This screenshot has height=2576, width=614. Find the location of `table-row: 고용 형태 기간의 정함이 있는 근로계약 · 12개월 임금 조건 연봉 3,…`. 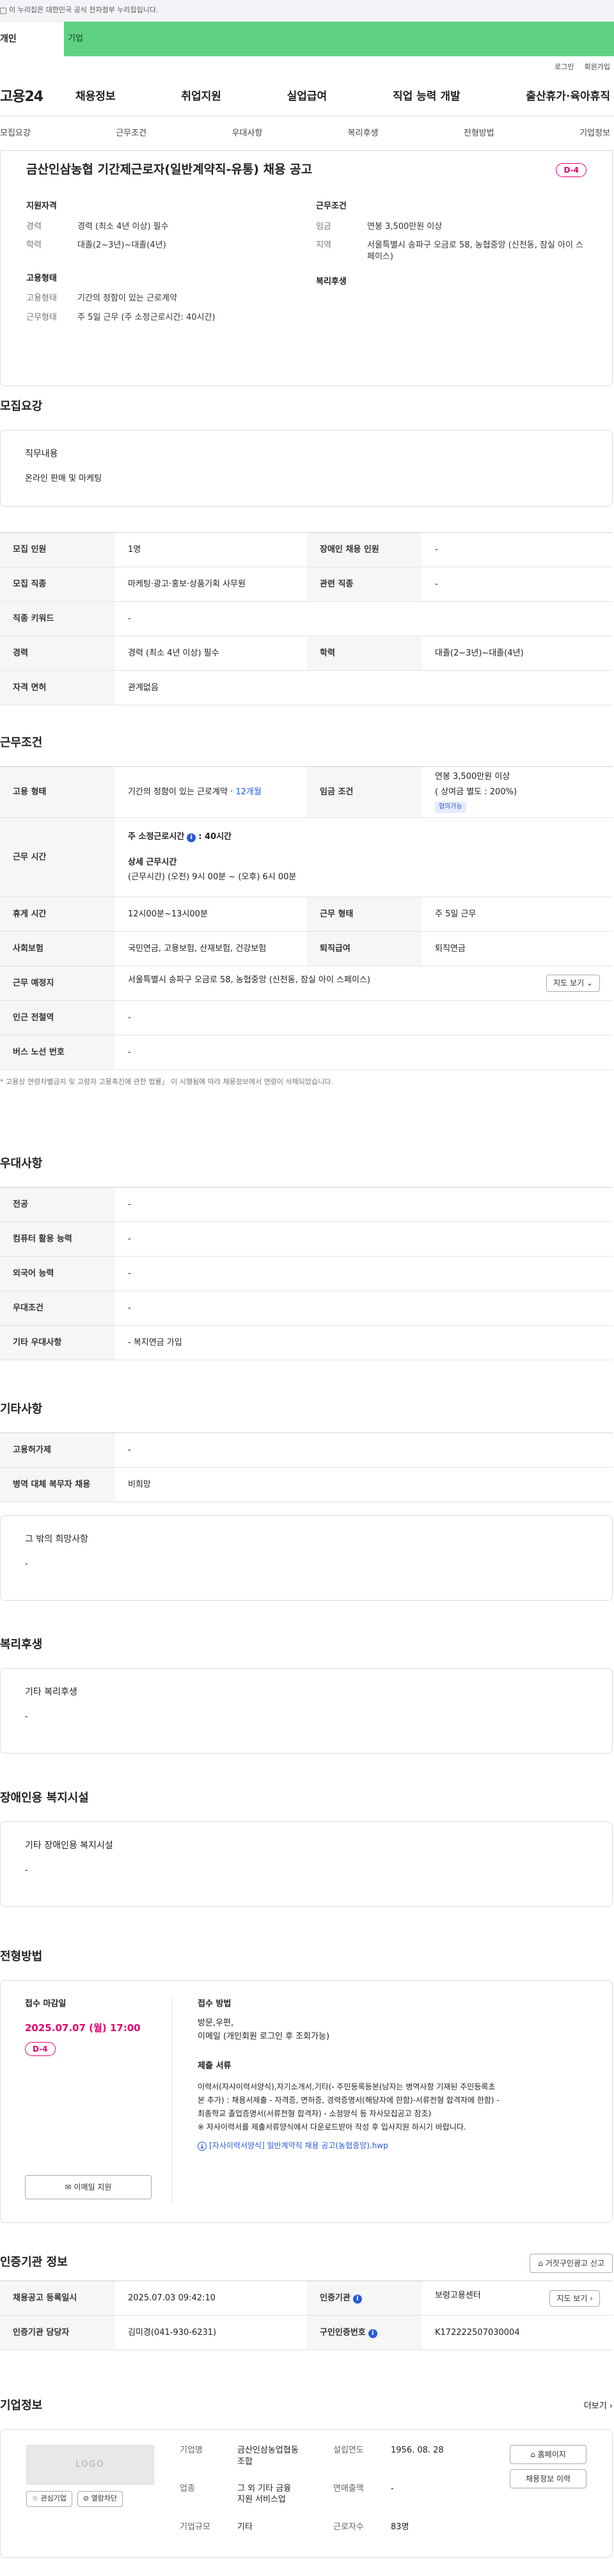

table-row: 고용 형태 기간의 정함이 있는 근로계약 · 12개월 임금 조건 연봉 3,… is located at coordinates (306, 792).